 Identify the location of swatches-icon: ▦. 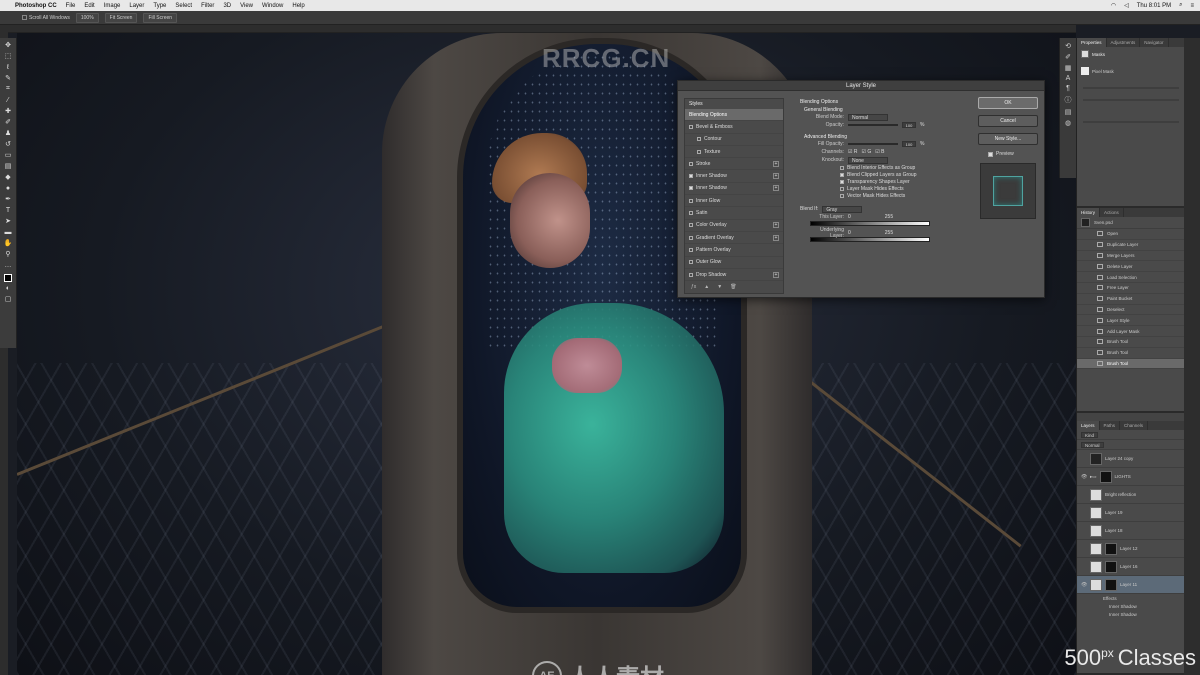
(1068, 68).